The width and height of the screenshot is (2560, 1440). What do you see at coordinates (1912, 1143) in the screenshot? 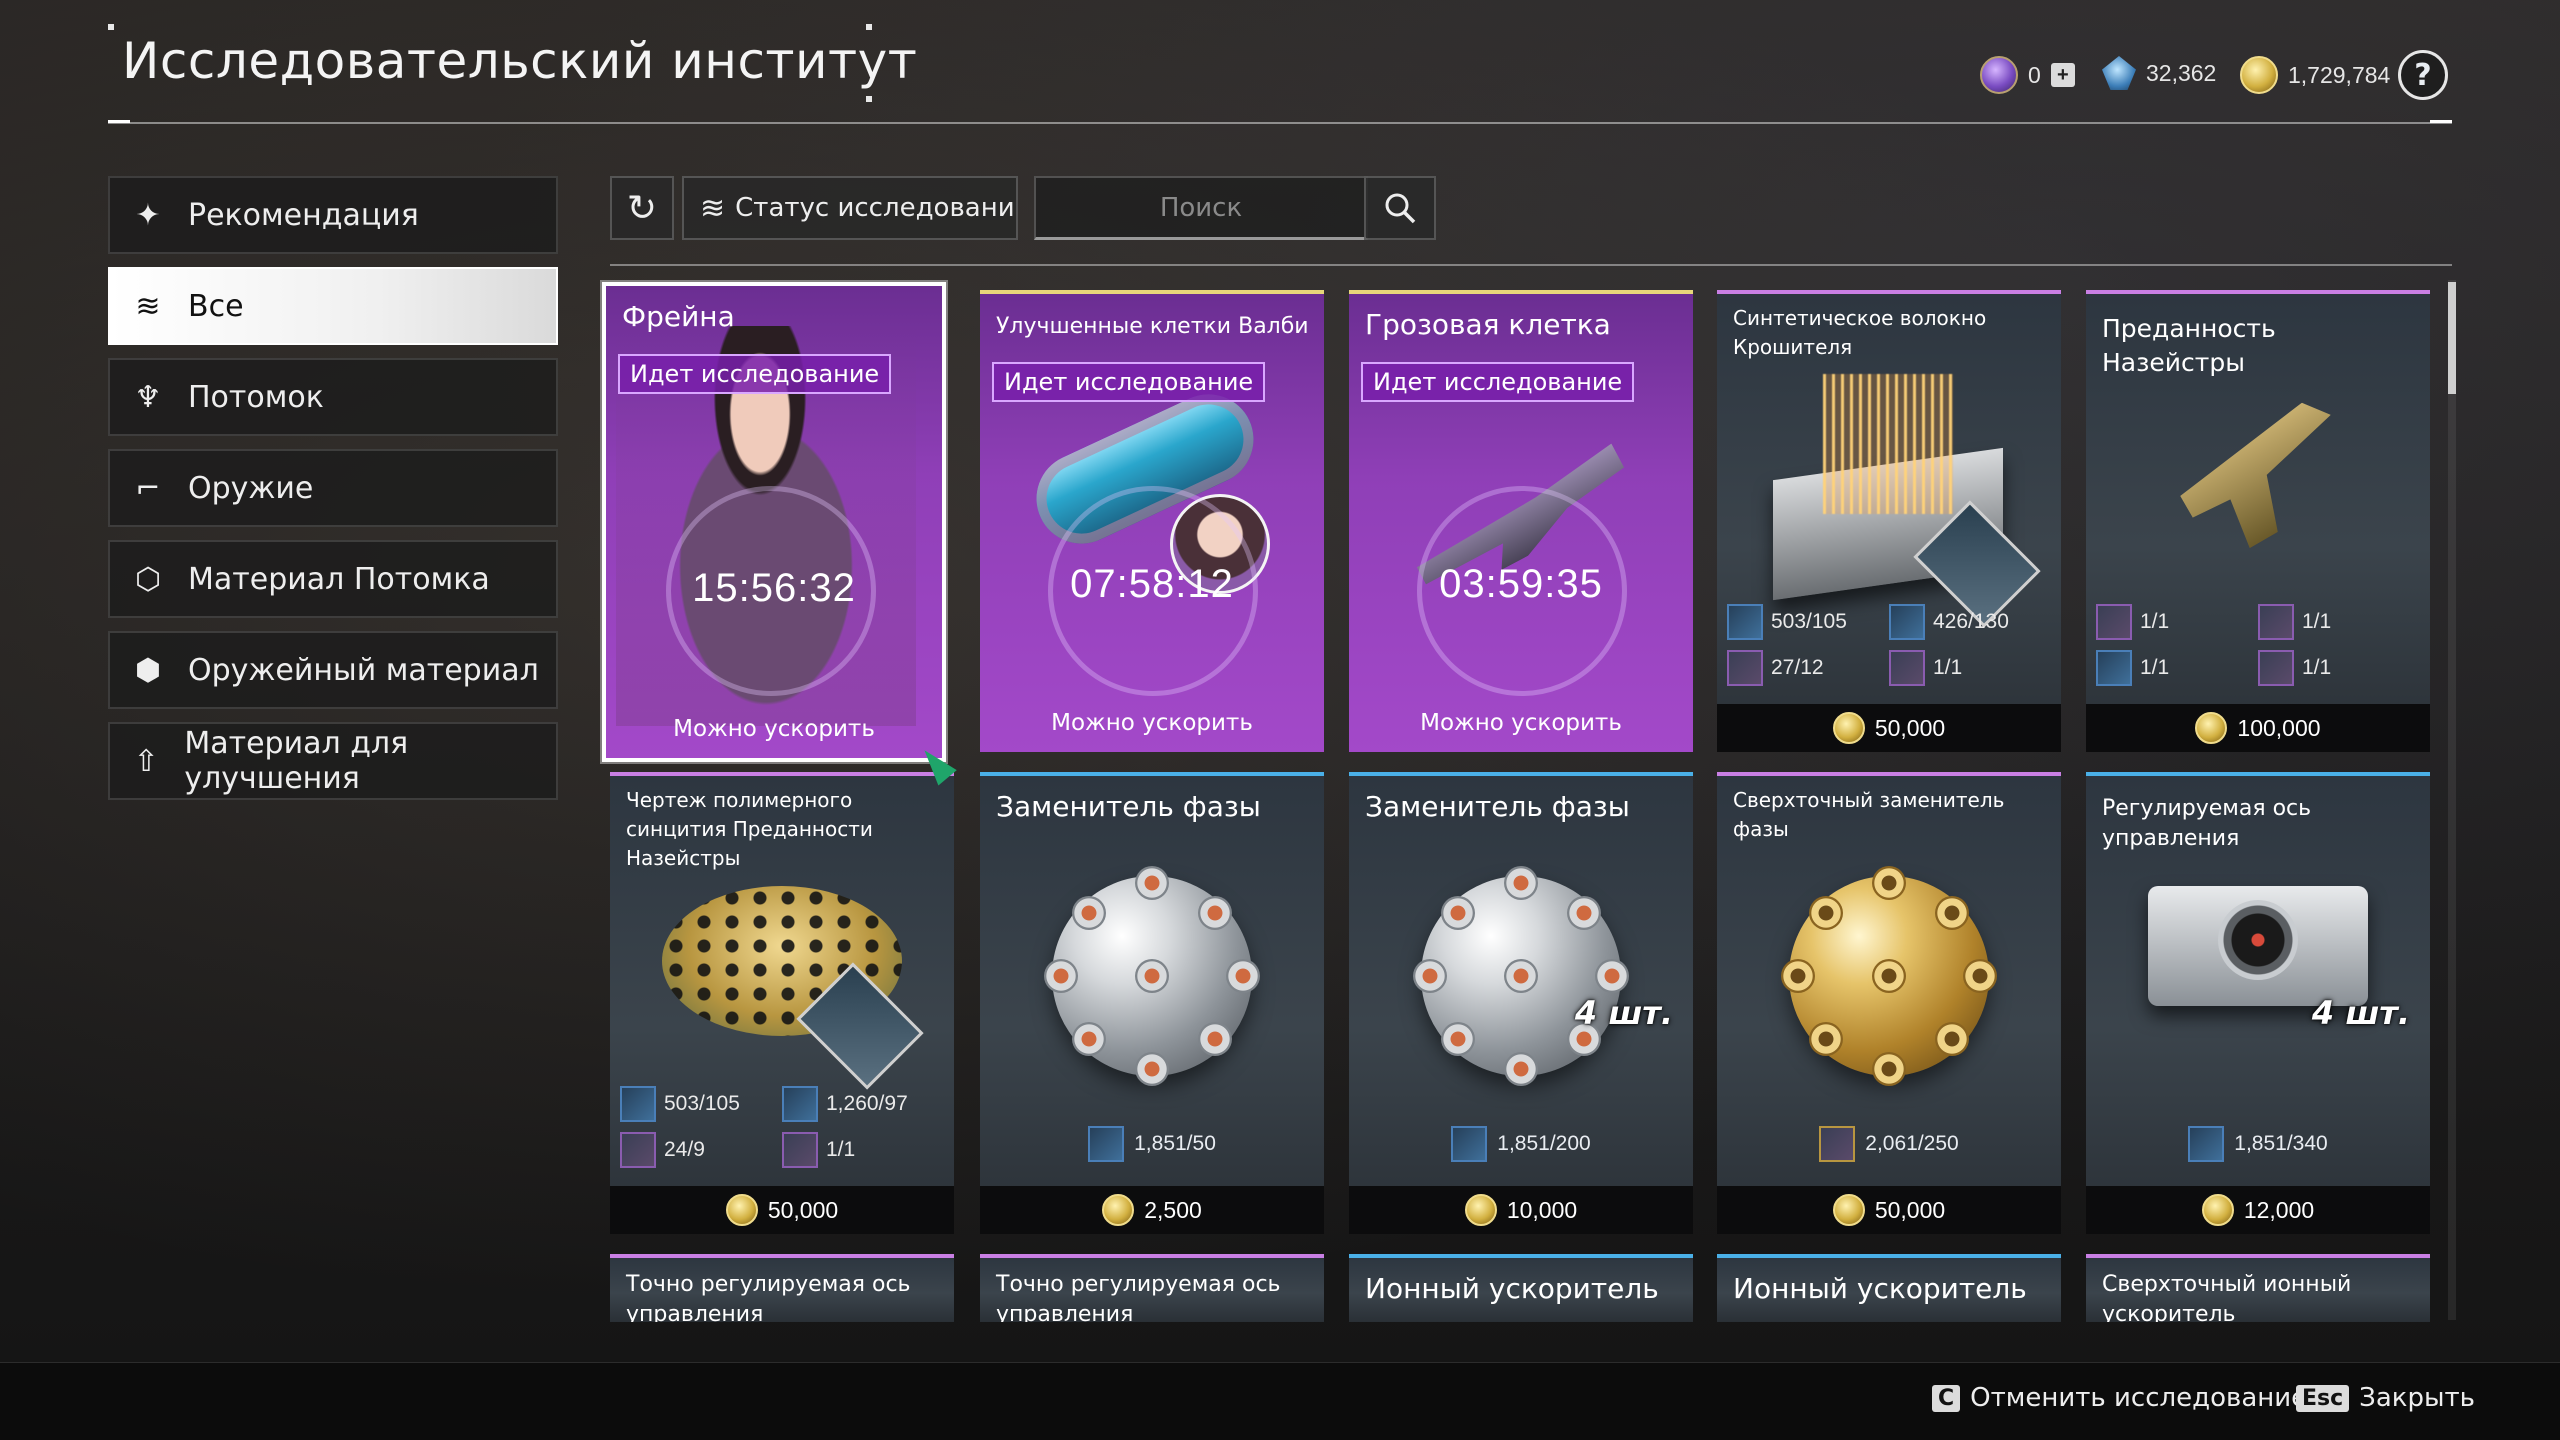
I see `material-count: 2,061/250` at bounding box center [1912, 1143].